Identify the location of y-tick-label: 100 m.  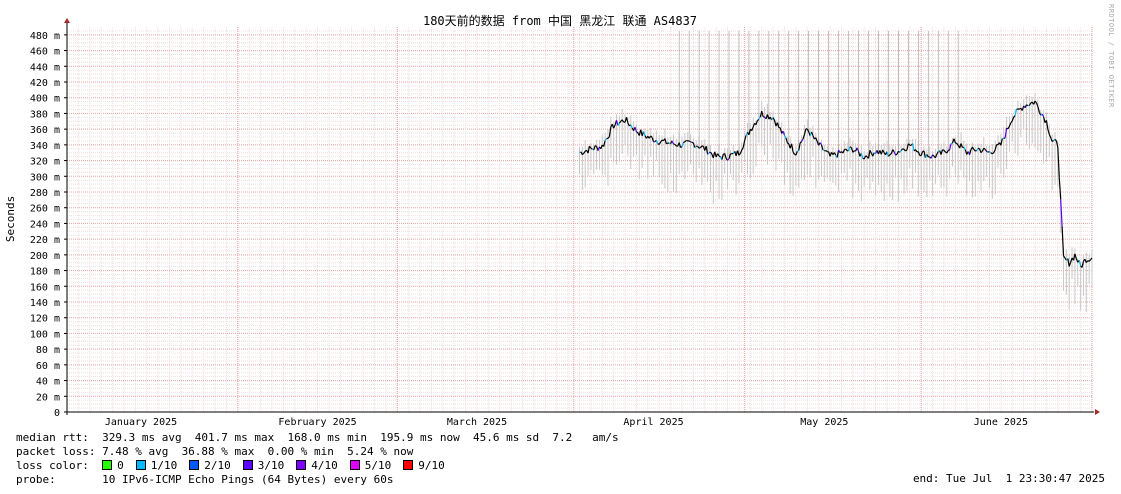
(45, 334).